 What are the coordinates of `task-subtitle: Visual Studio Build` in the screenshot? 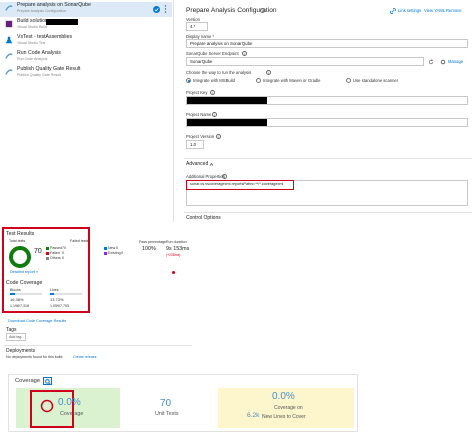 It's located at (32, 27).